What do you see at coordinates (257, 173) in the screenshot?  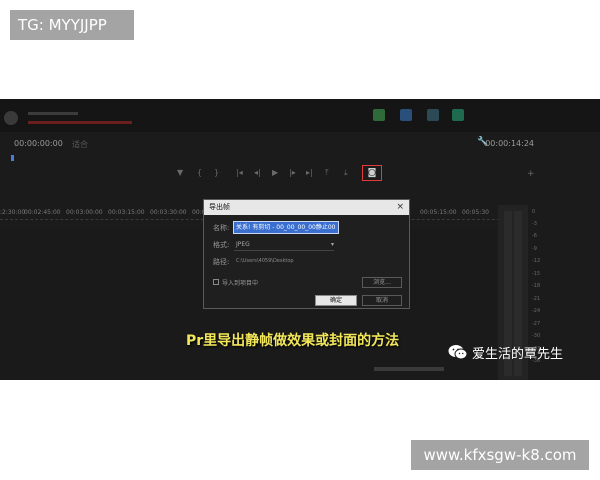 I see `step-back-icon: ◂|` at bounding box center [257, 173].